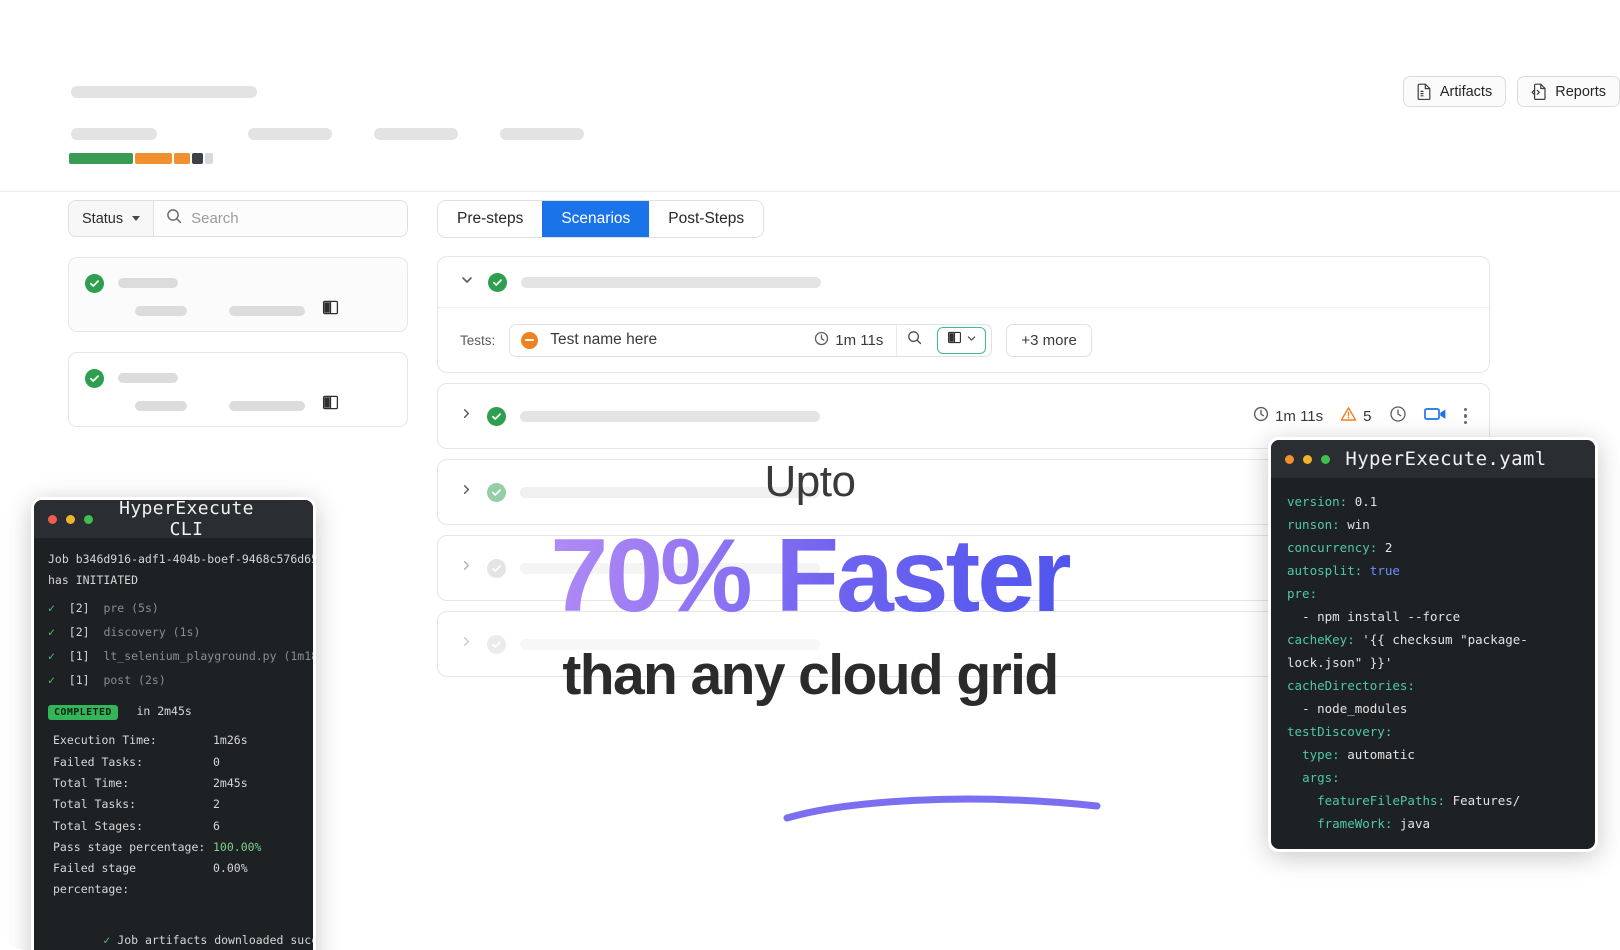 The image size is (1620, 950). Describe the element at coordinates (83, 712) in the screenshot. I see `cli-status-badge: COMPLETED` at that location.